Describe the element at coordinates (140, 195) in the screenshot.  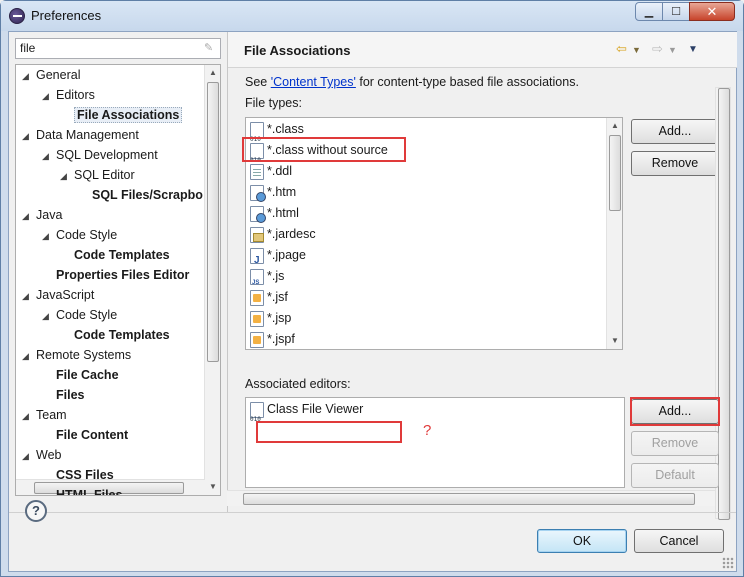
I see `tree-item: SQL Files/Scrapbo` at that location.